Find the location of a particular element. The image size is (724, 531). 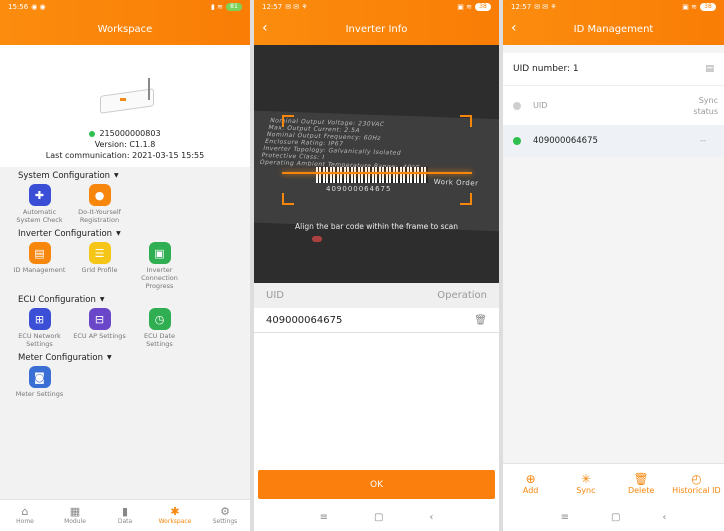

section-header: ECU Configuration ▼ is located at coordinates (125, 299).